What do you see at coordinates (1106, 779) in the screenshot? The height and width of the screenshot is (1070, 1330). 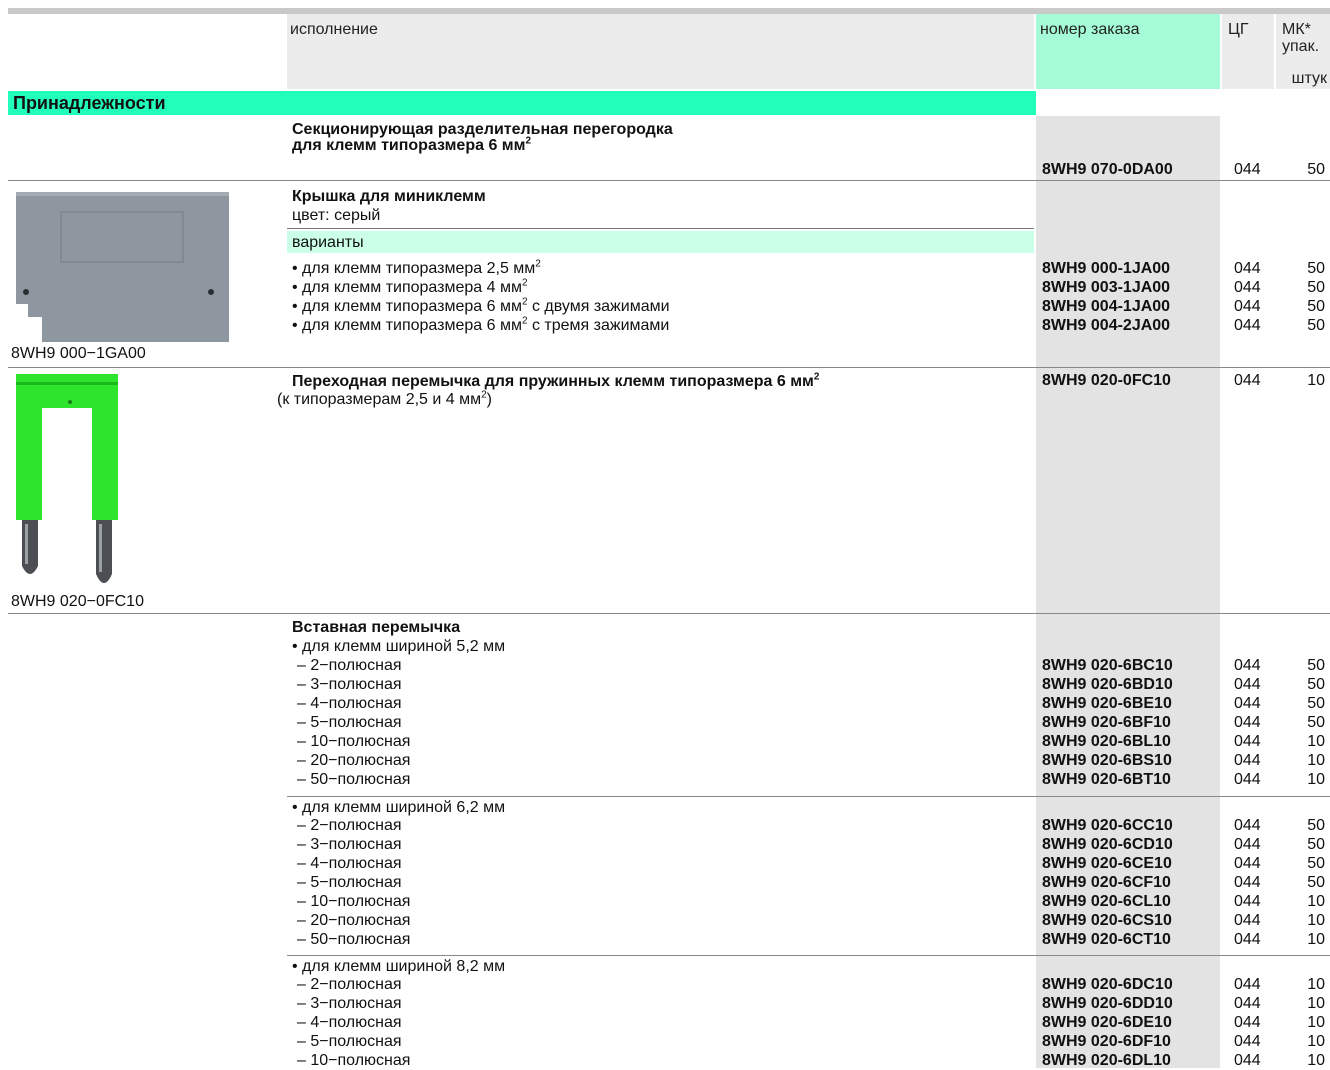 I see `order-code: 8WH9 020-6BT10` at bounding box center [1106, 779].